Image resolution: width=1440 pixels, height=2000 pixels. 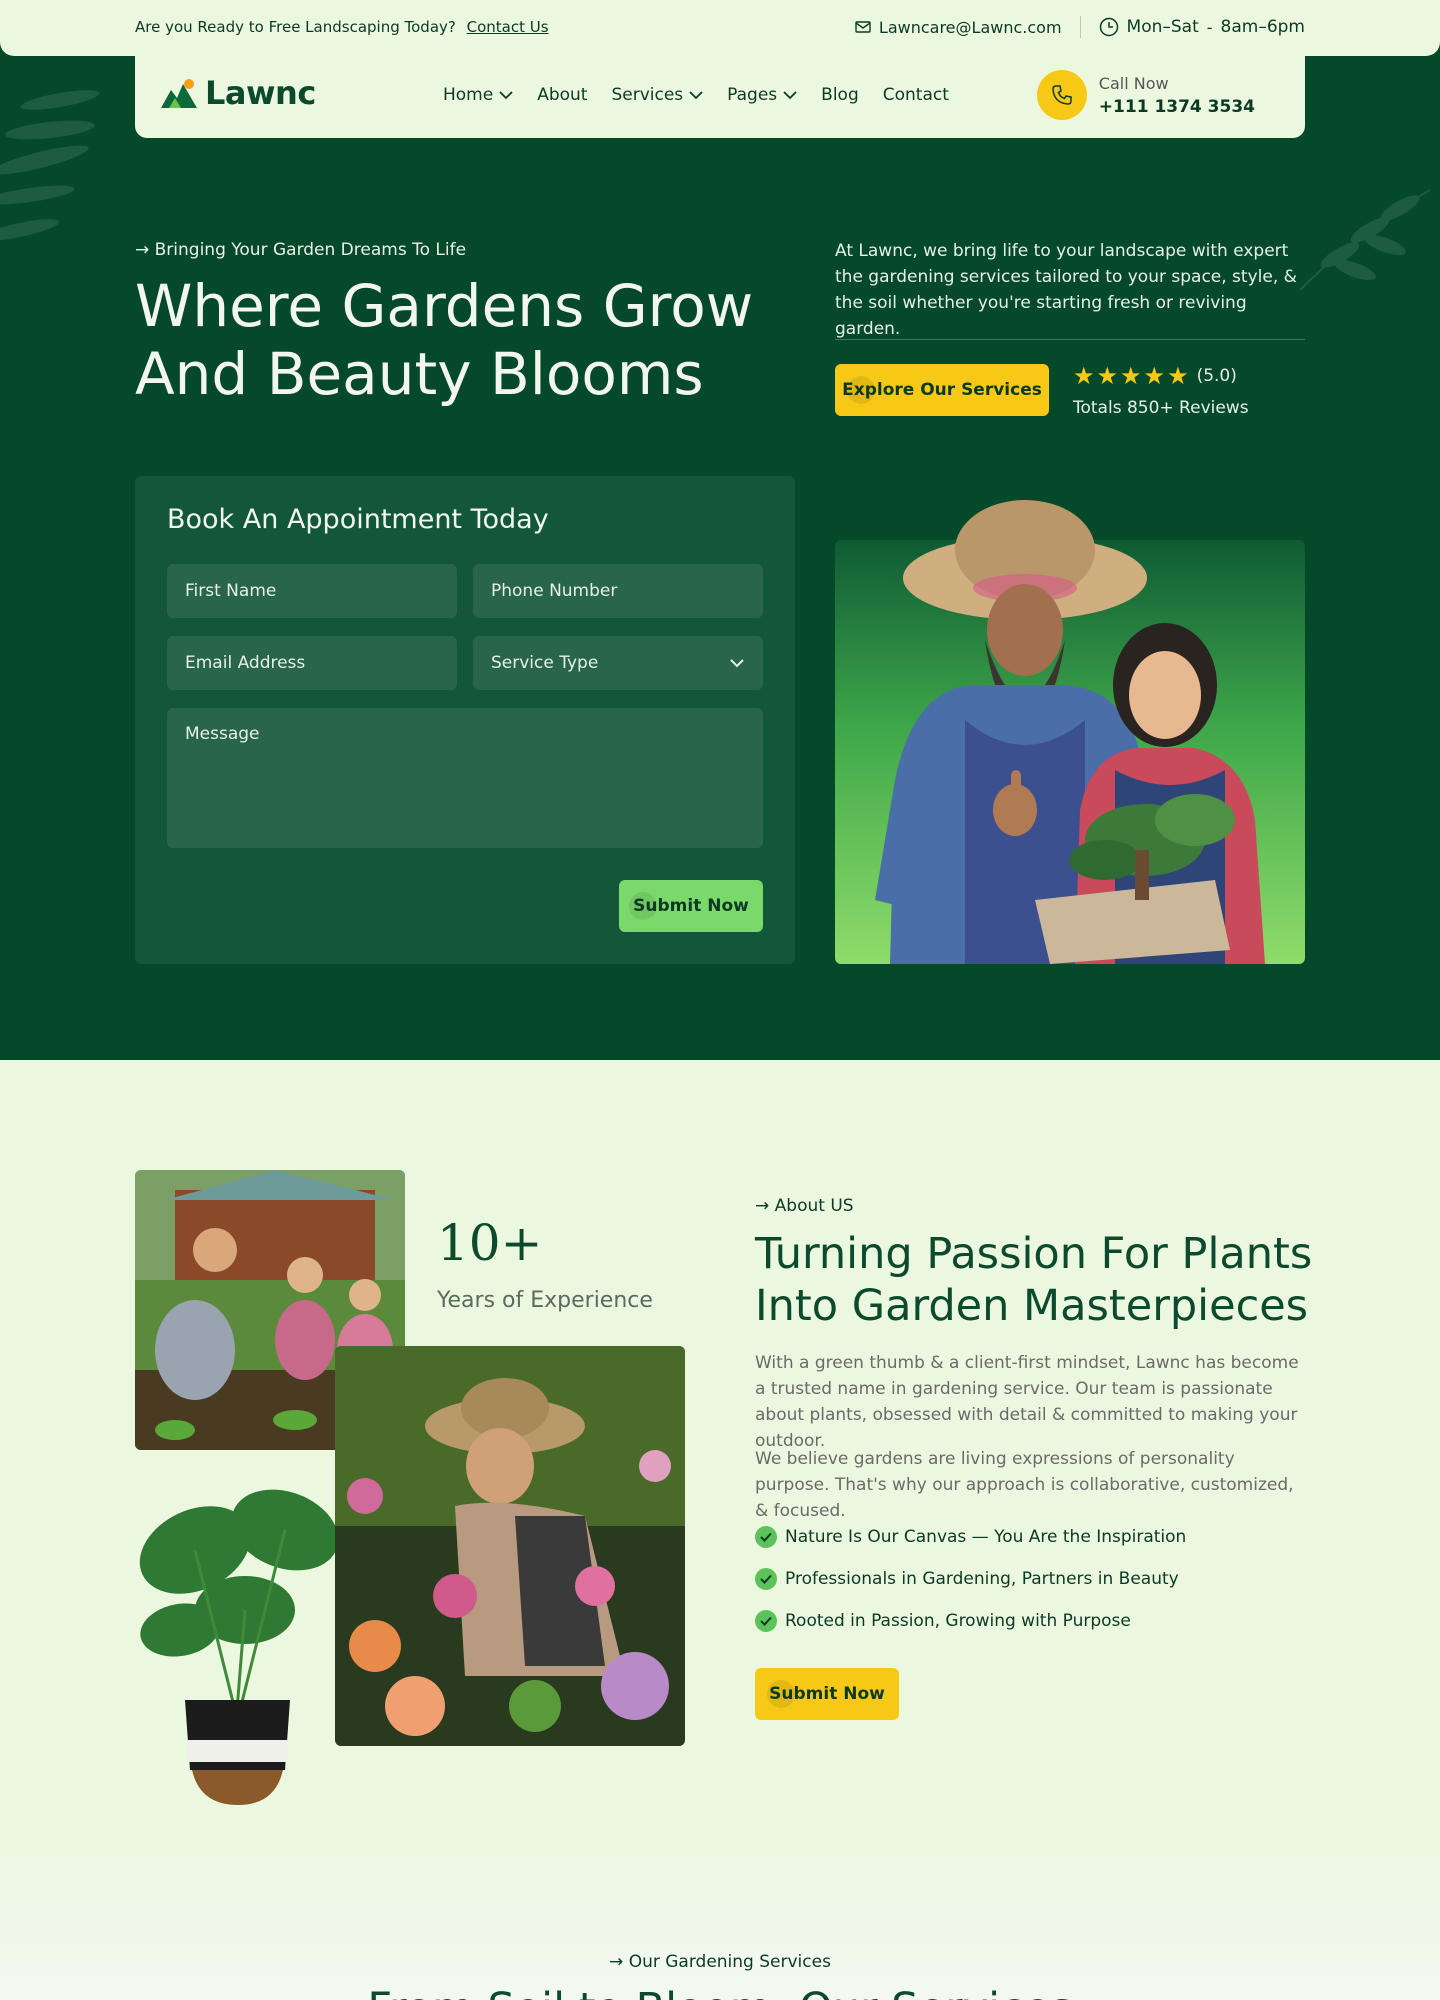 What do you see at coordinates (245, 663) in the screenshot?
I see `email-address-placeholder: Email Address` at bounding box center [245, 663].